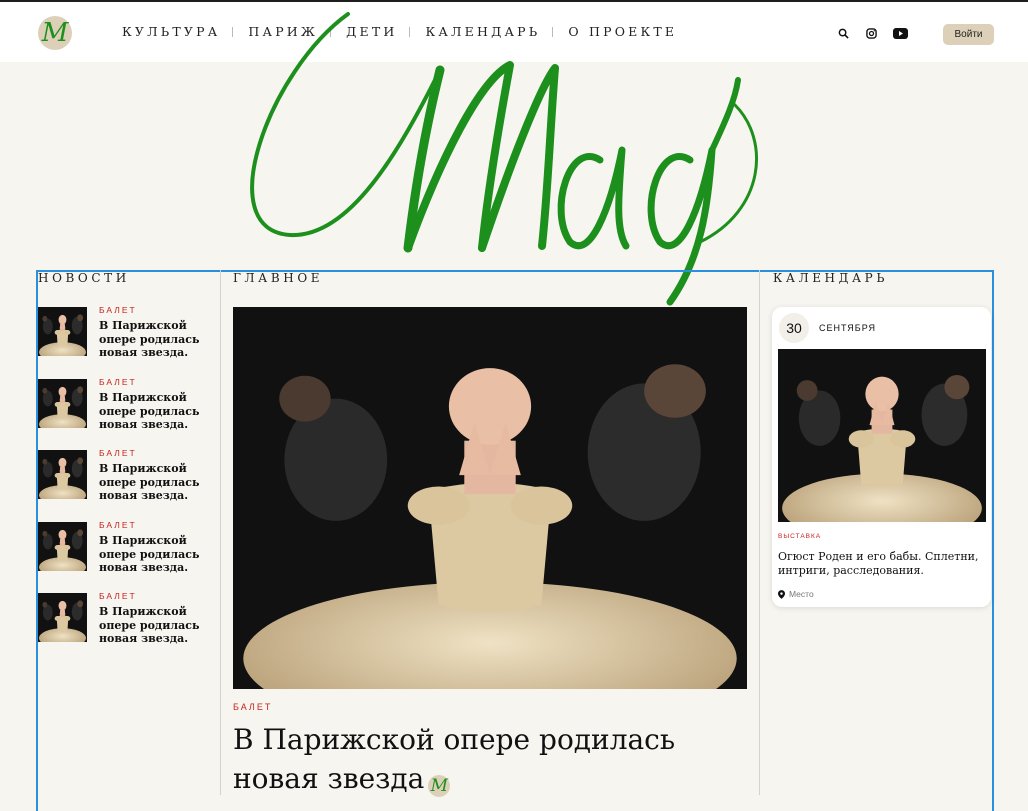  I want to click on event-image, so click(882, 435).